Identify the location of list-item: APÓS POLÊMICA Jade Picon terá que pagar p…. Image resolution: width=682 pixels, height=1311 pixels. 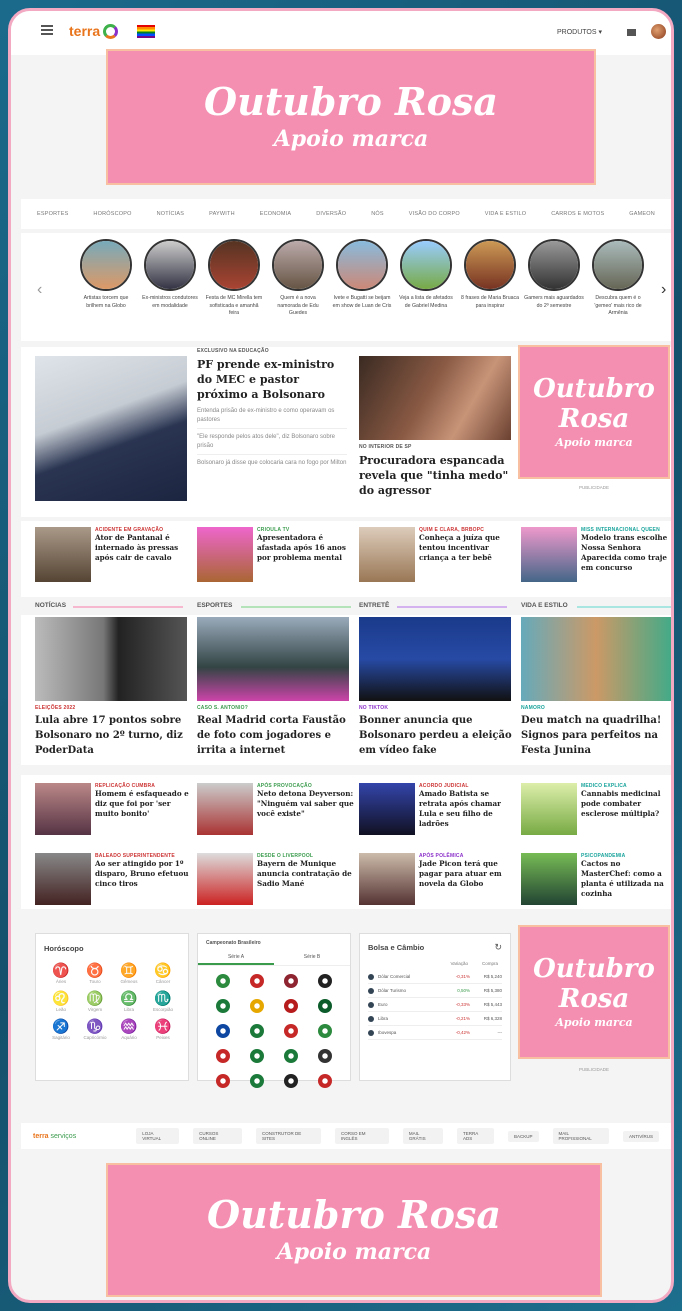
(469, 871).